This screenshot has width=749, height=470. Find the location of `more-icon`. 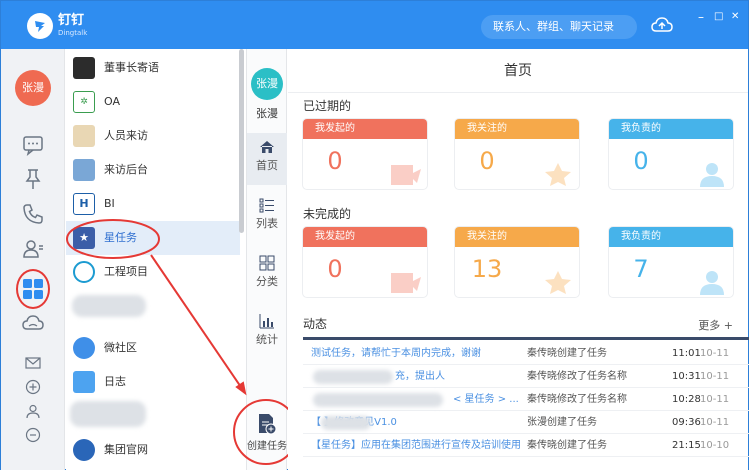

more-icon is located at coordinates (33, 435).